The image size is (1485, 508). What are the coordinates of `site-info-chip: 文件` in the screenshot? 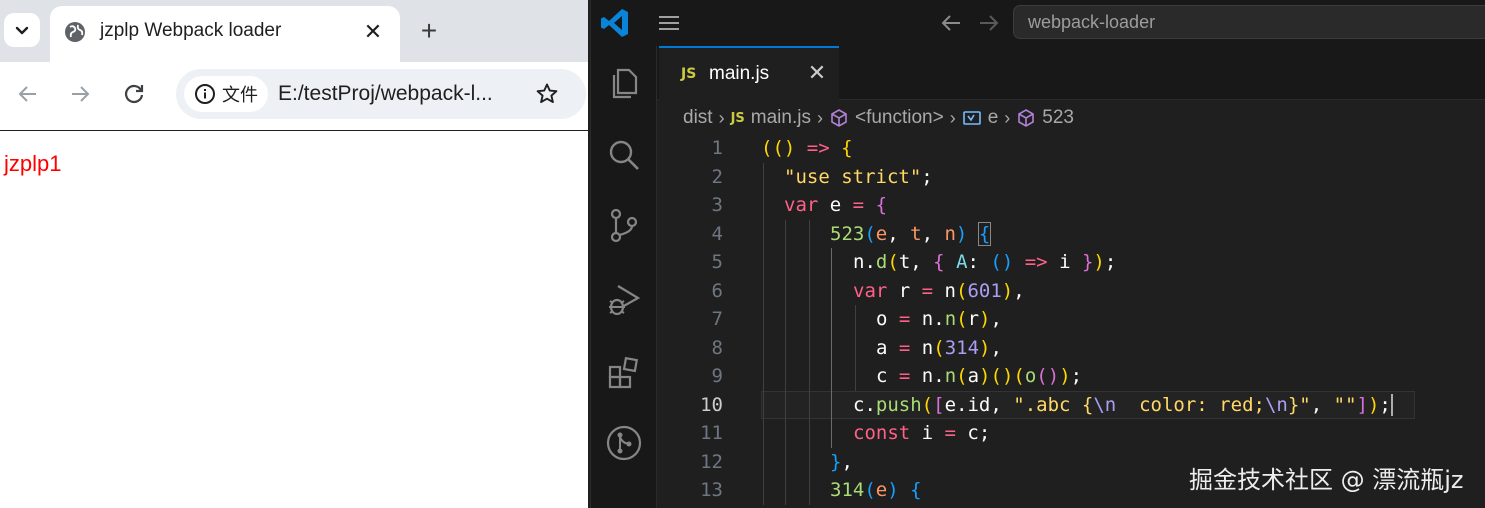 It's located at (226, 94).